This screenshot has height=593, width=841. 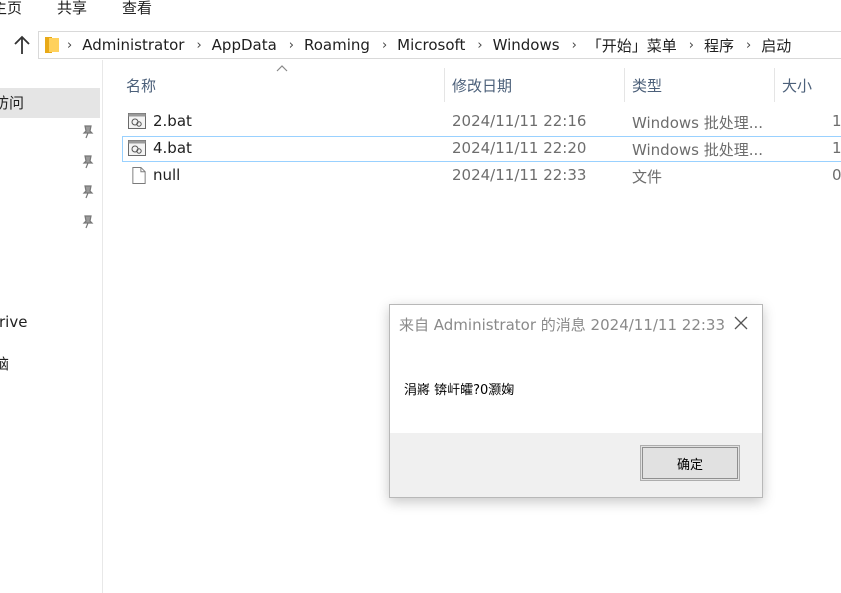 What do you see at coordinates (420, 10) in the screenshot?
I see `ribbon: 主页 共享 查看` at bounding box center [420, 10].